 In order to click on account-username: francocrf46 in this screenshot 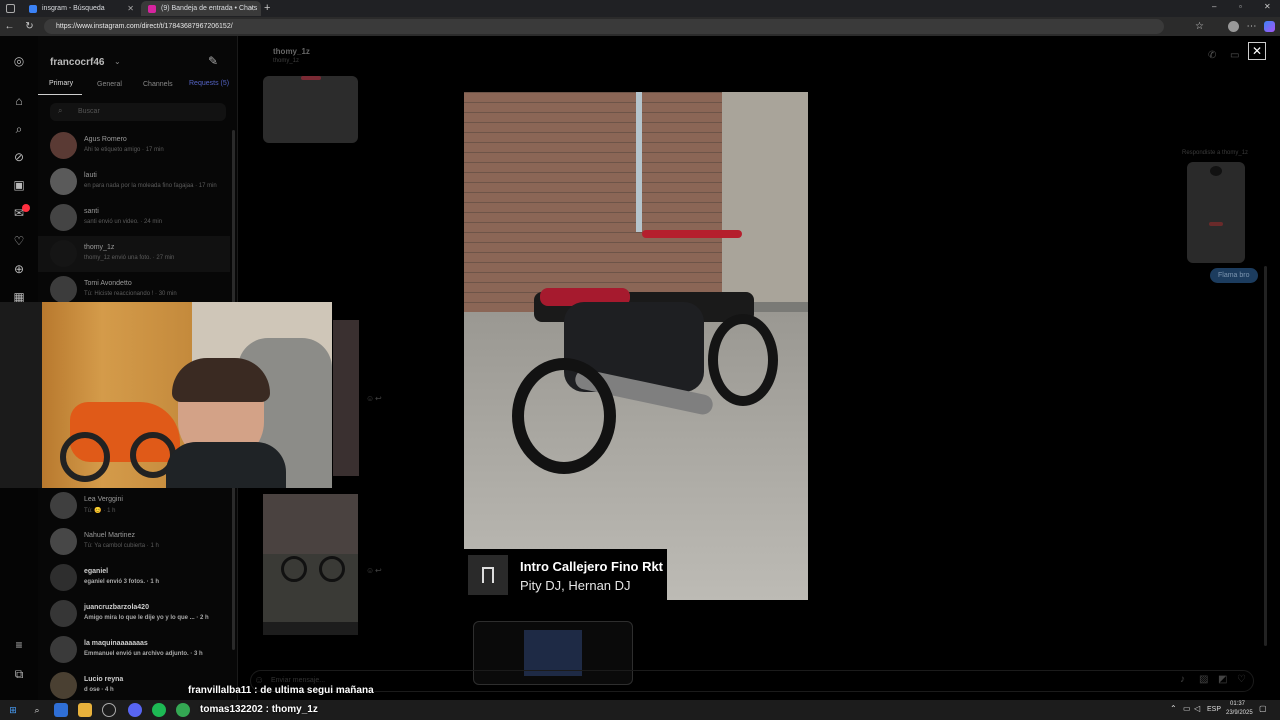, I will do `click(77, 62)`.